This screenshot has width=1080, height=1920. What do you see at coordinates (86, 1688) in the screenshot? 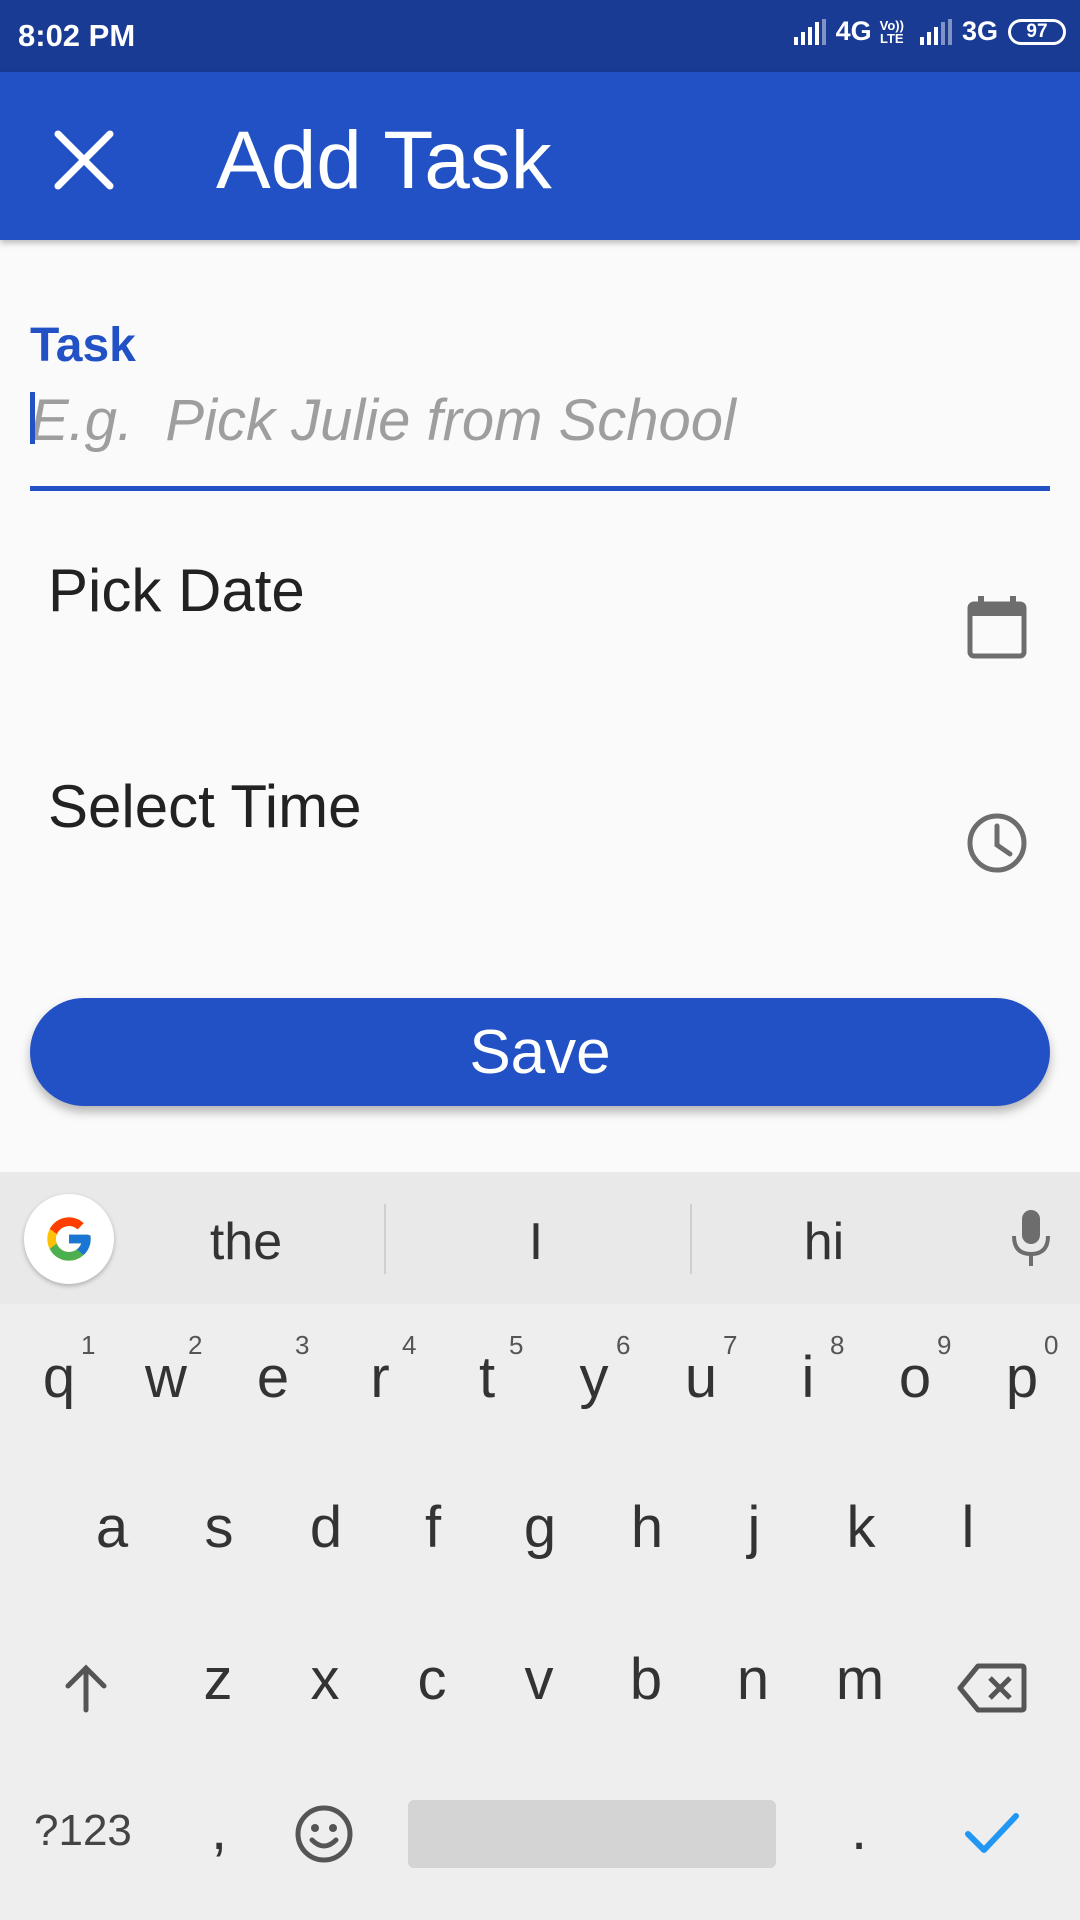
I see `shift-icon` at bounding box center [86, 1688].